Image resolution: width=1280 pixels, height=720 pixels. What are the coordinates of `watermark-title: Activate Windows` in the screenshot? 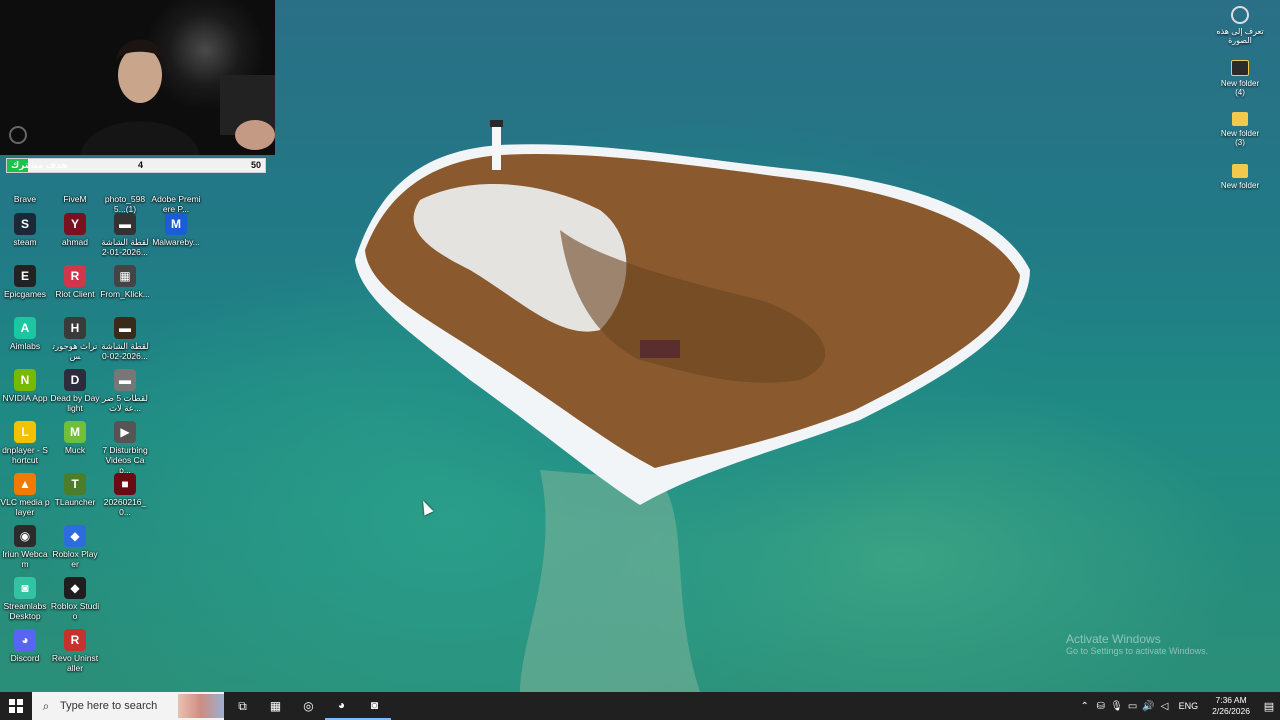 It's located at (1113, 639).